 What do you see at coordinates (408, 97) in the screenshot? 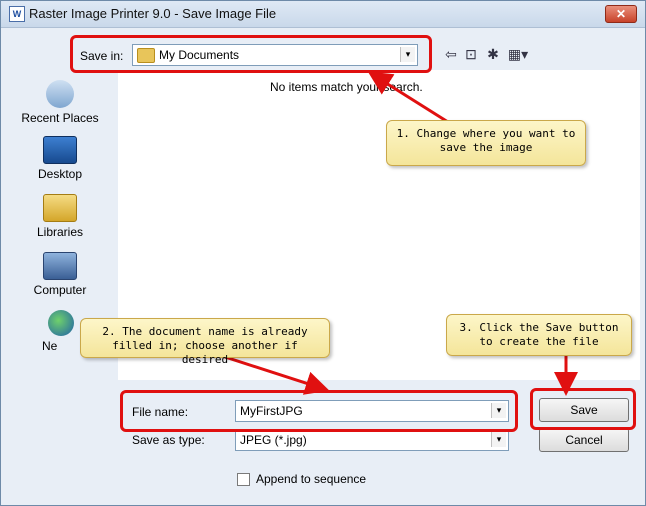
I see `arrow-to-save-in` at bounding box center [408, 97].